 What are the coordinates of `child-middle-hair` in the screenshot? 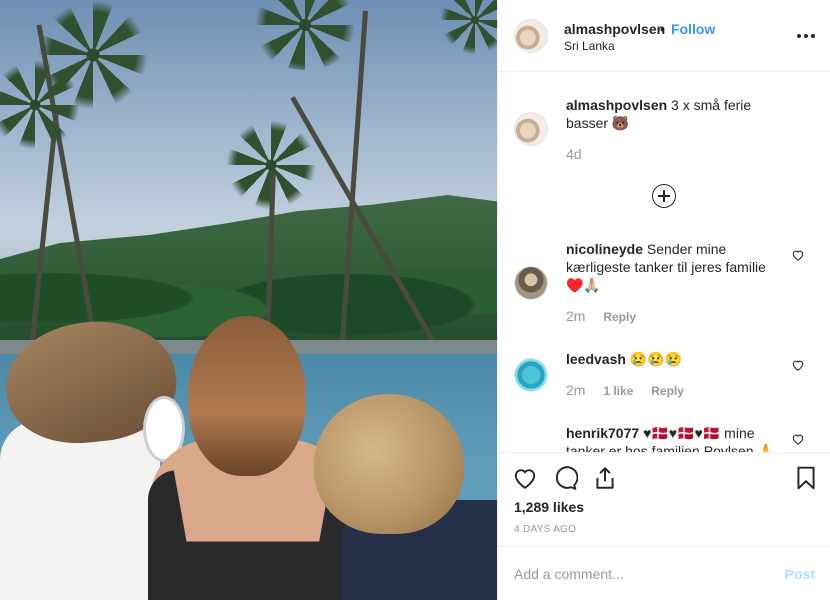 It's located at (247, 396).